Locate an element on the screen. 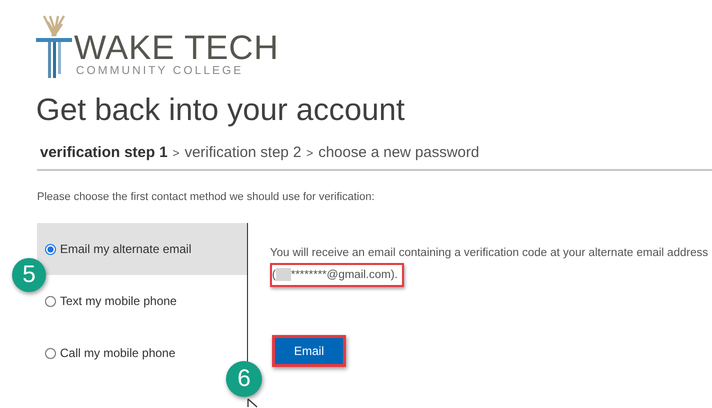 The height and width of the screenshot is (408, 712). option-label: Text my mobile phone is located at coordinates (118, 301).